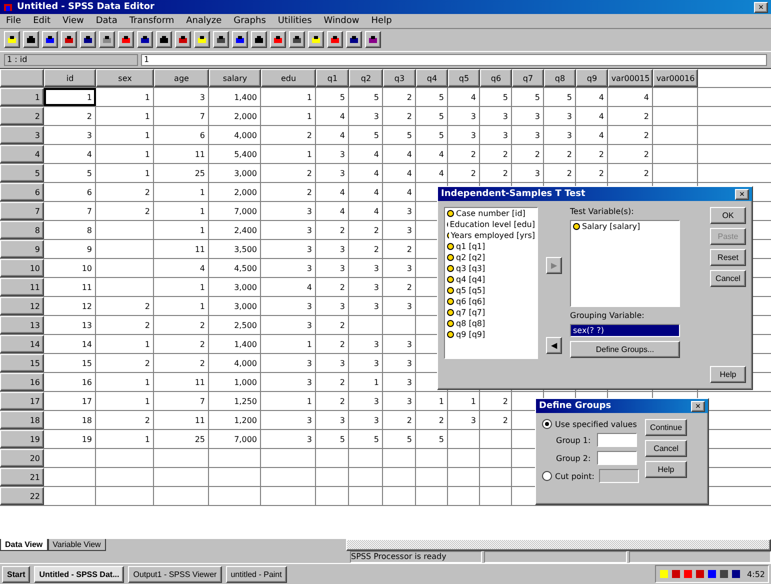  What do you see at coordinates (666, 427) in the screenshot?
I see `dialog-button: Continue` at bounding box center [666, 427].